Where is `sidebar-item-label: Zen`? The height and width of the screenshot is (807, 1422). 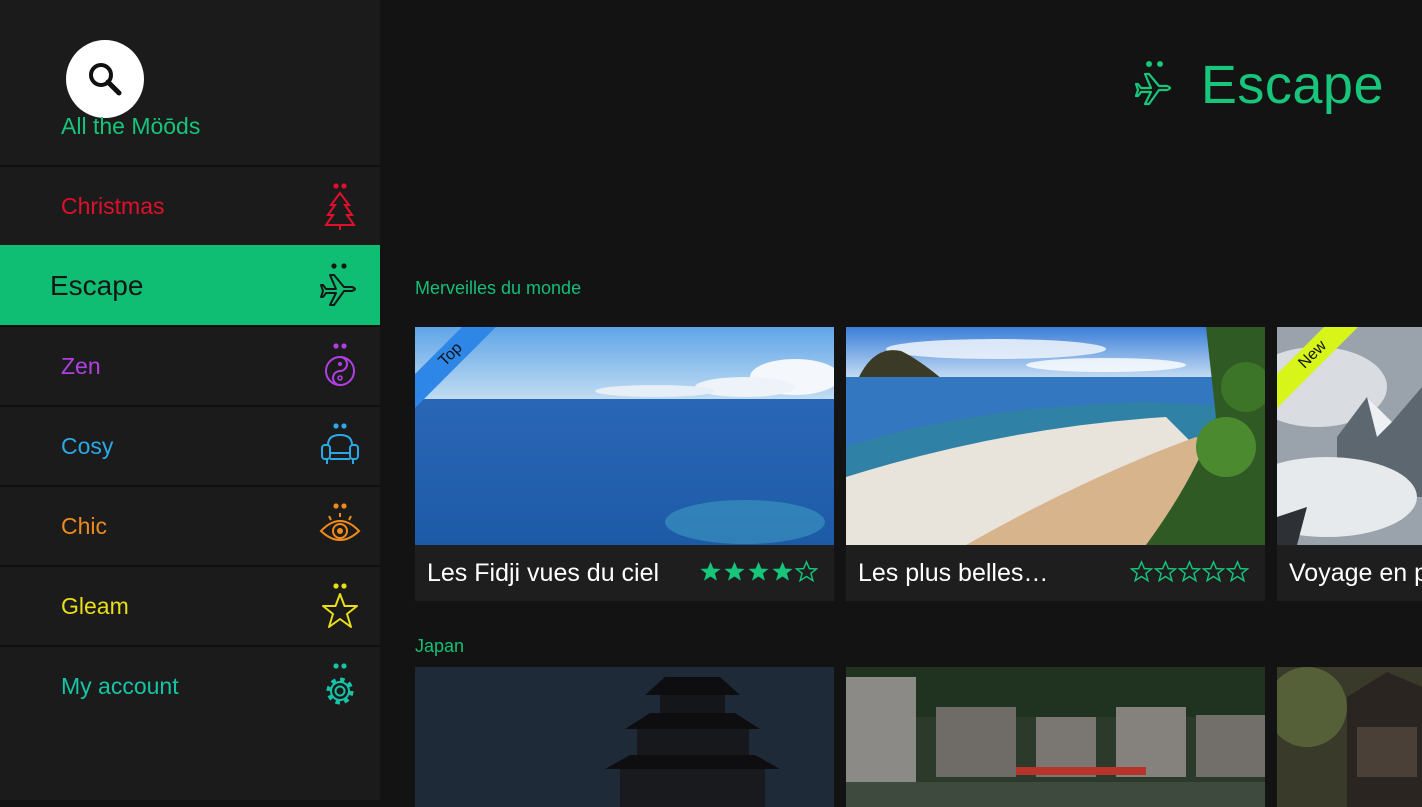
sidebar-item-label: Zen is located at coordinates (81, 365).